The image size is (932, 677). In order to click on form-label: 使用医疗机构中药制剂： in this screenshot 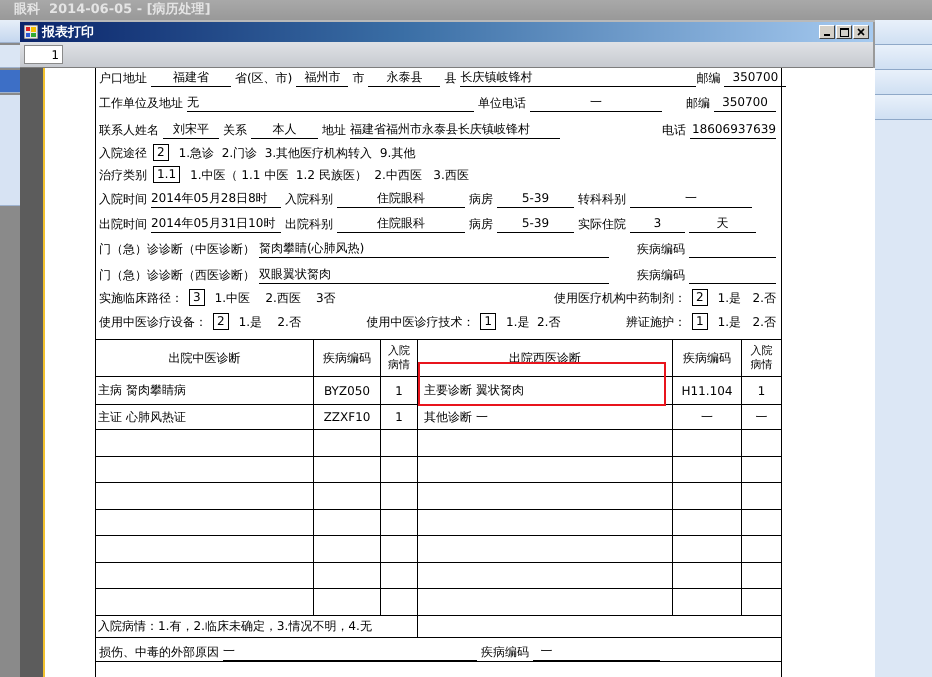, I will do `click(620, 298)`.